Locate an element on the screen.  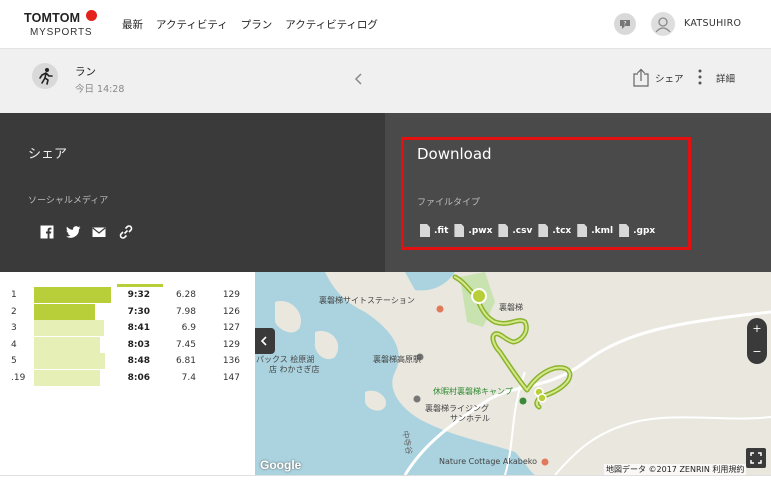
table-row: 5 8:48 6.81 136 is located at coordinates (127, 361).